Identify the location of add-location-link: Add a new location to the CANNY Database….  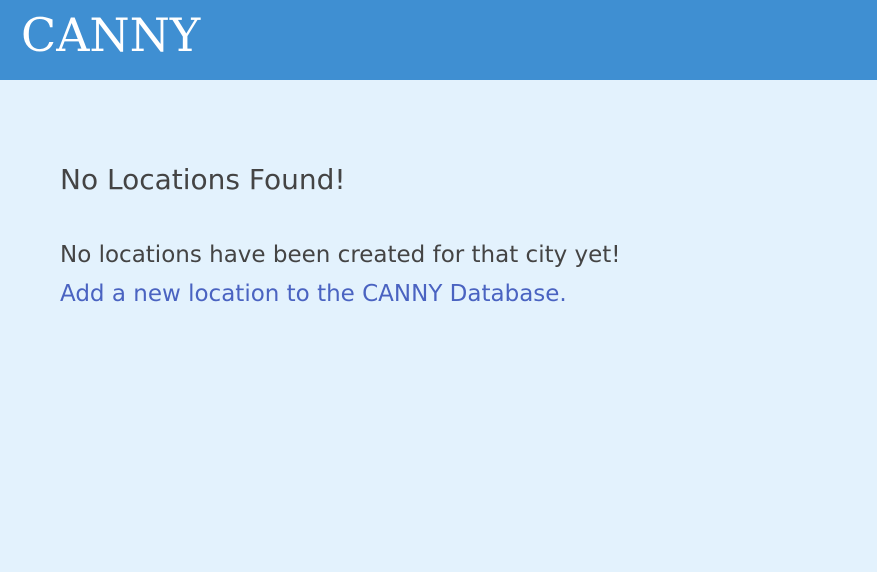
(313, 294).